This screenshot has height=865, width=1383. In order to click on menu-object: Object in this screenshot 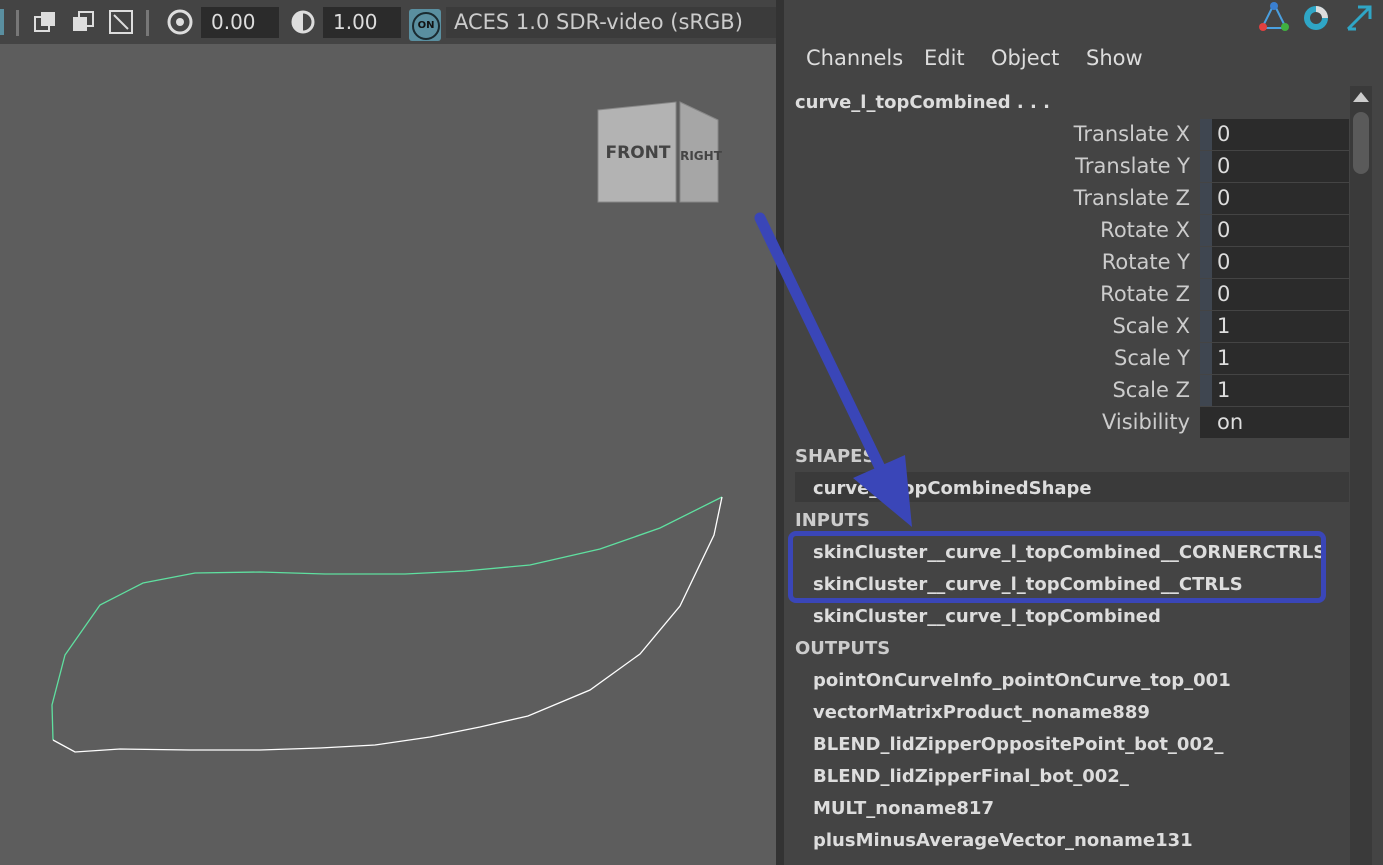, I will do `click(1025, 58)`.